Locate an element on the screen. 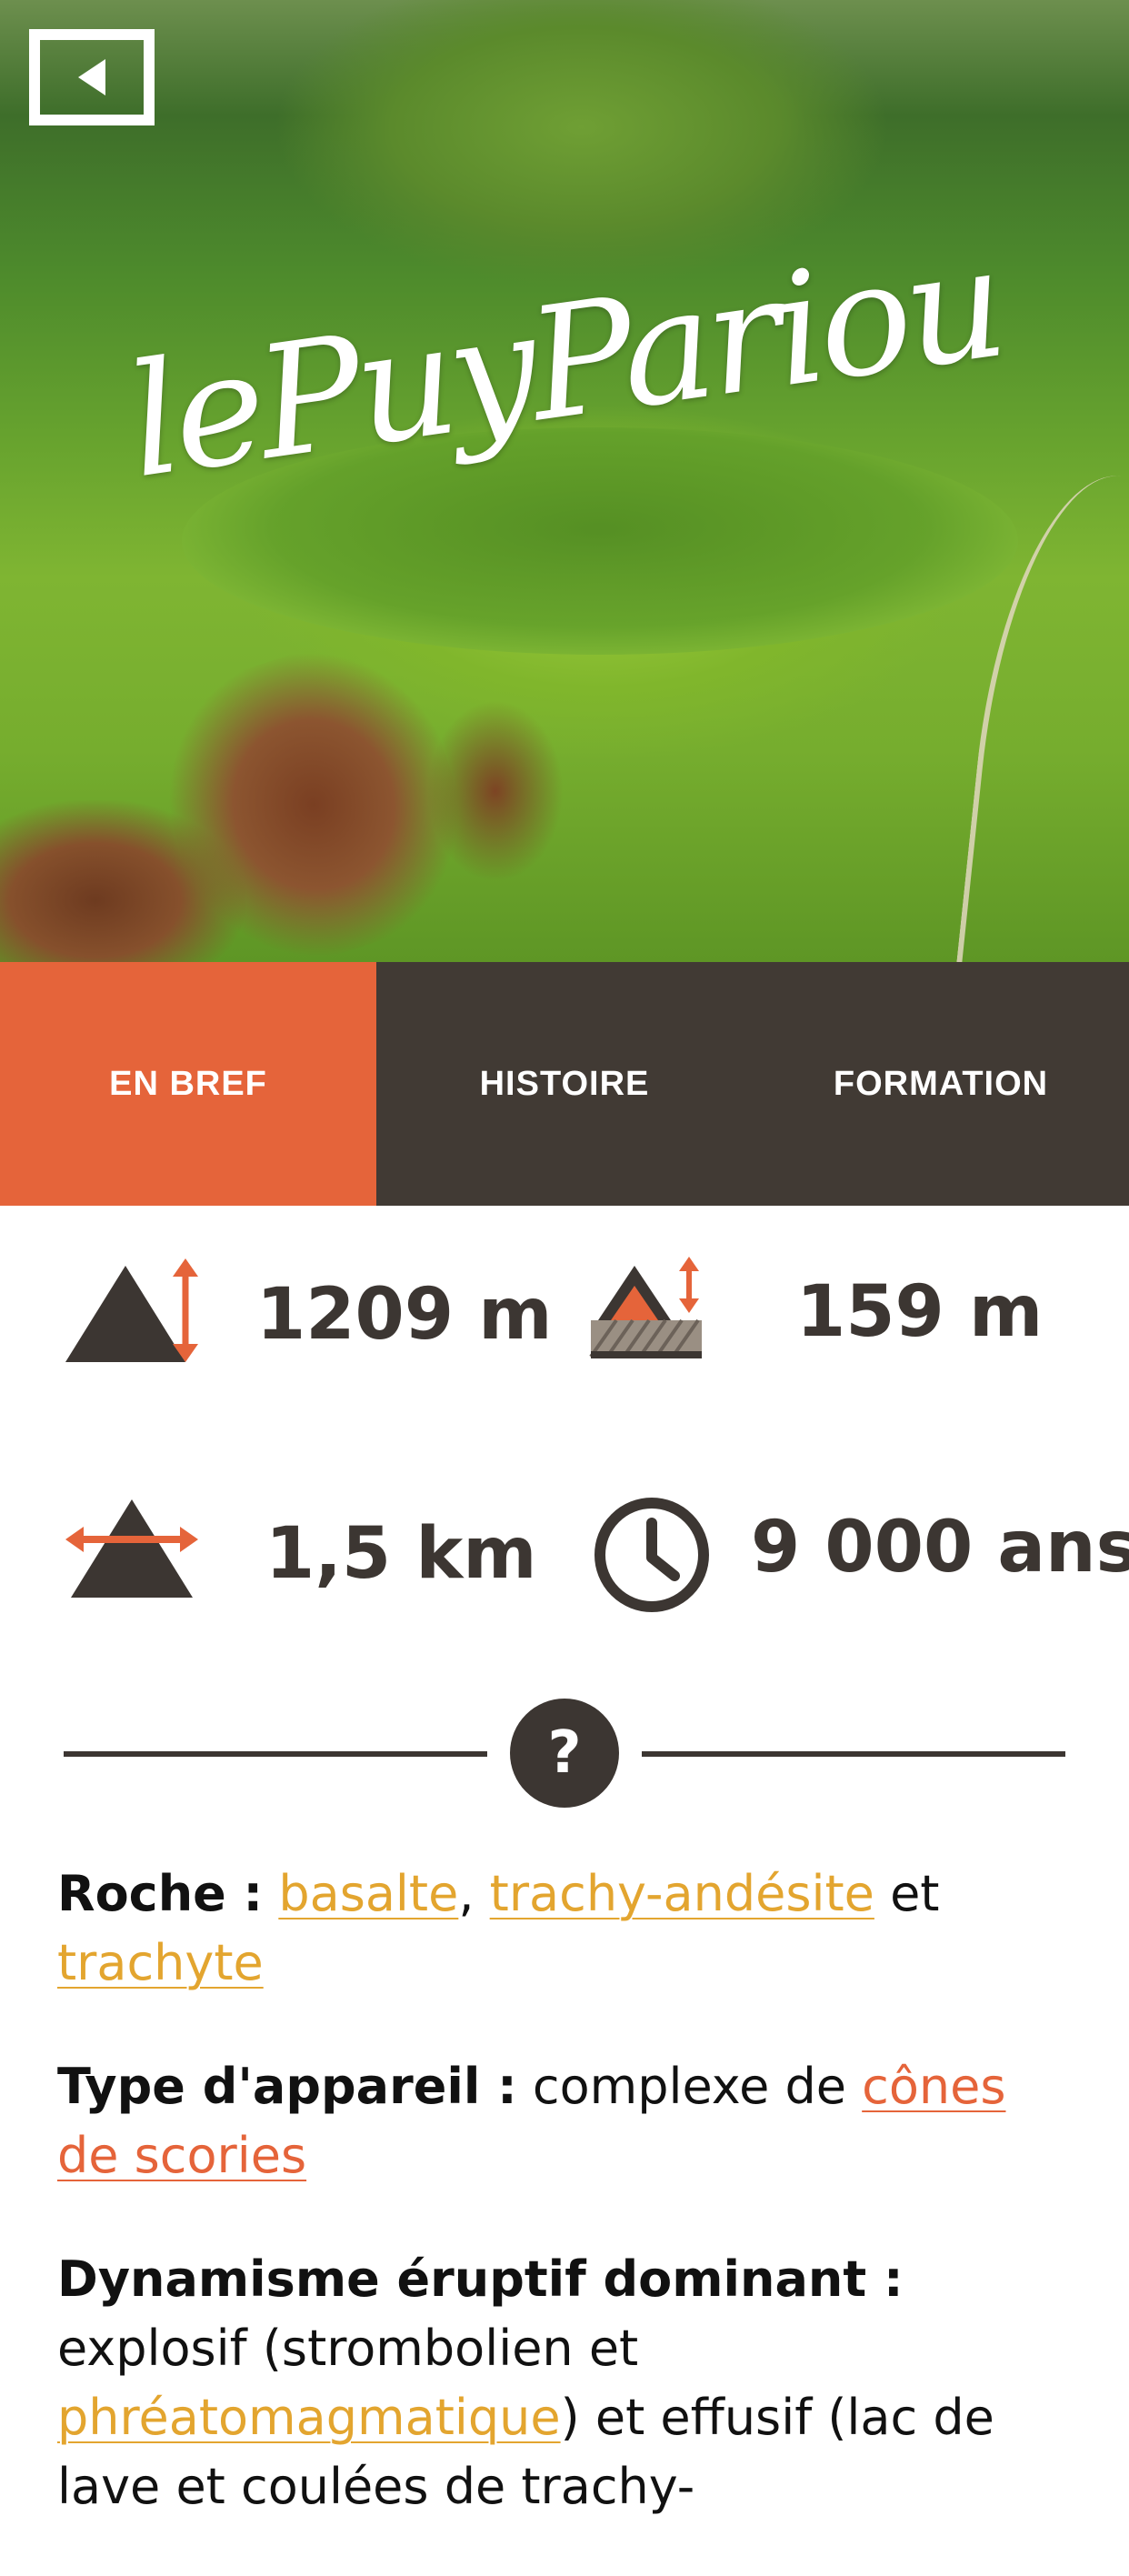 Image resolution: width=1129 pixels, height=2576 pixels. dynamism-label: Dynamisme éruptif dominant : is located at coordinates (481, 2279).